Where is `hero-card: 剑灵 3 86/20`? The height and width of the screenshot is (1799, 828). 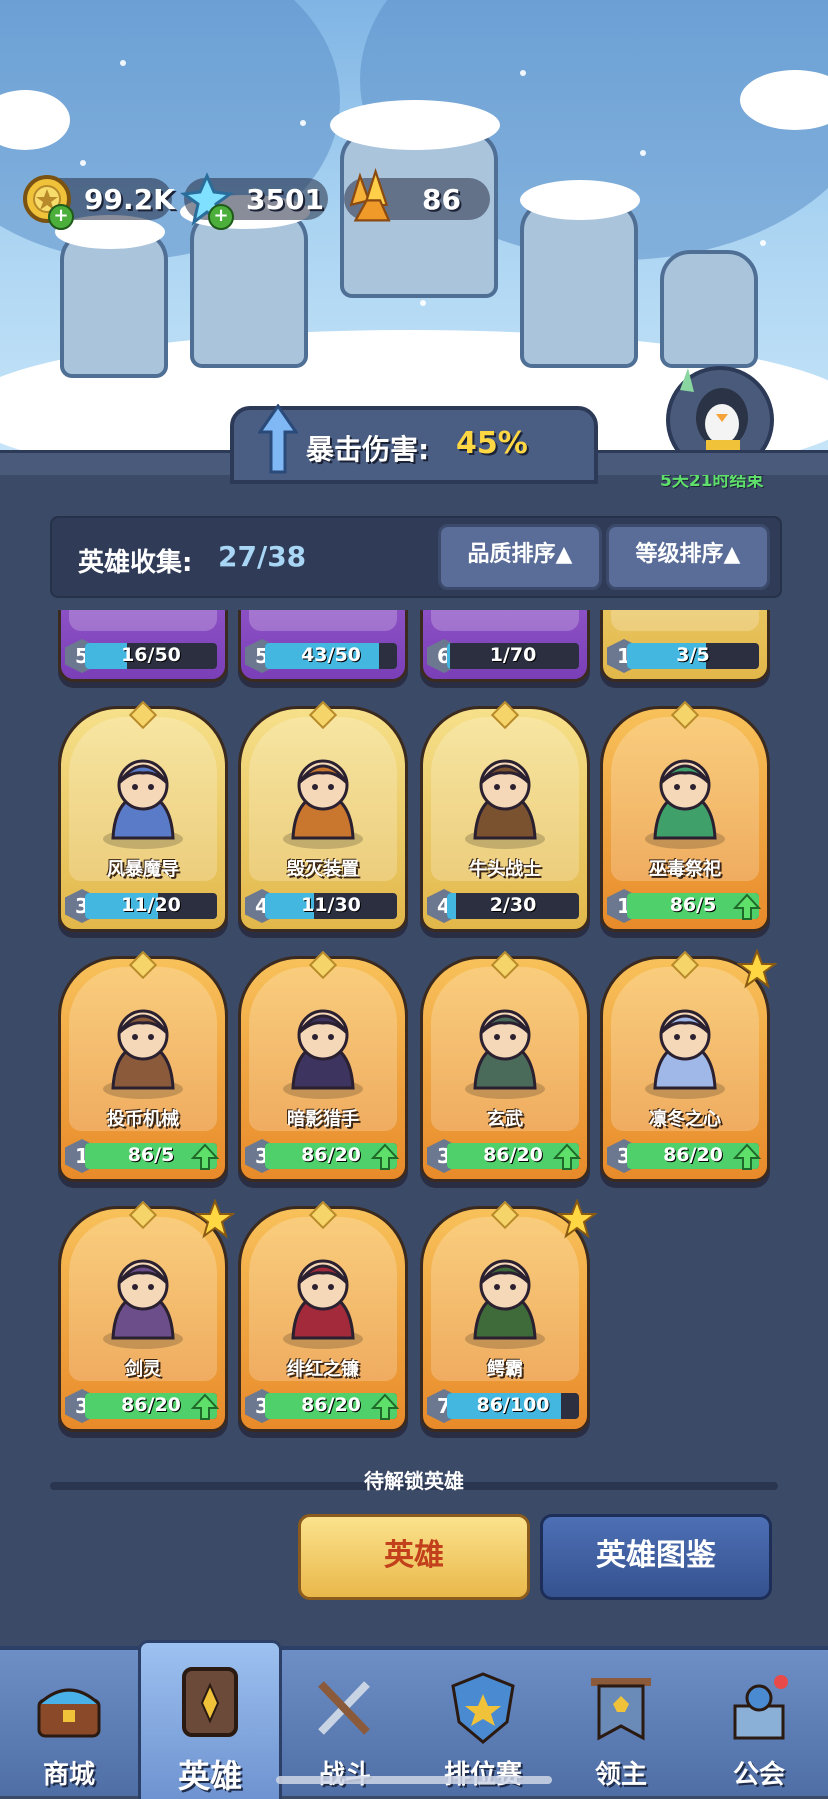 hero-card: 剑灵 3 86/20 is located at coordinates (146, 1315).